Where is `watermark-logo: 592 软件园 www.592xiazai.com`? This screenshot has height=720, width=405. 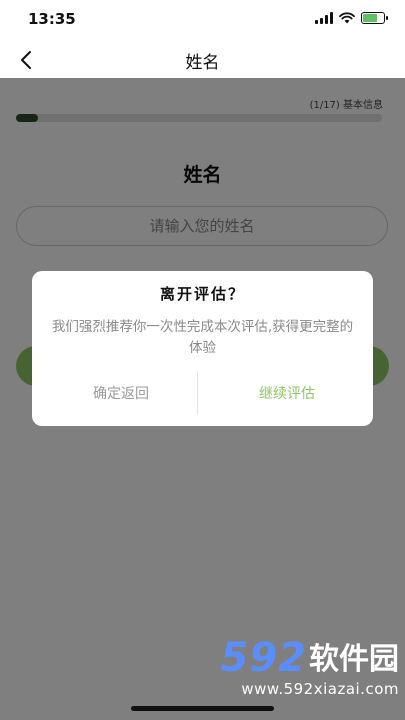 watermark-logo: 592 软件园 www.592xiazai.com is located at coordinates (299, 675).